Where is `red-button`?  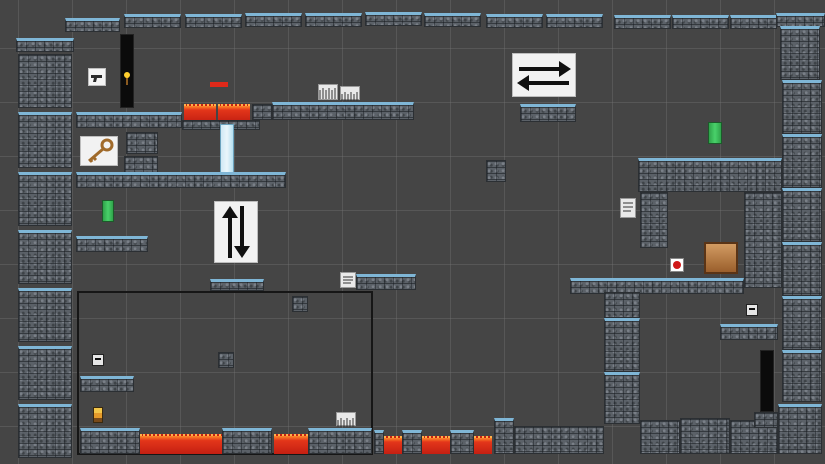
red-button is located at coordinates (677, 265).